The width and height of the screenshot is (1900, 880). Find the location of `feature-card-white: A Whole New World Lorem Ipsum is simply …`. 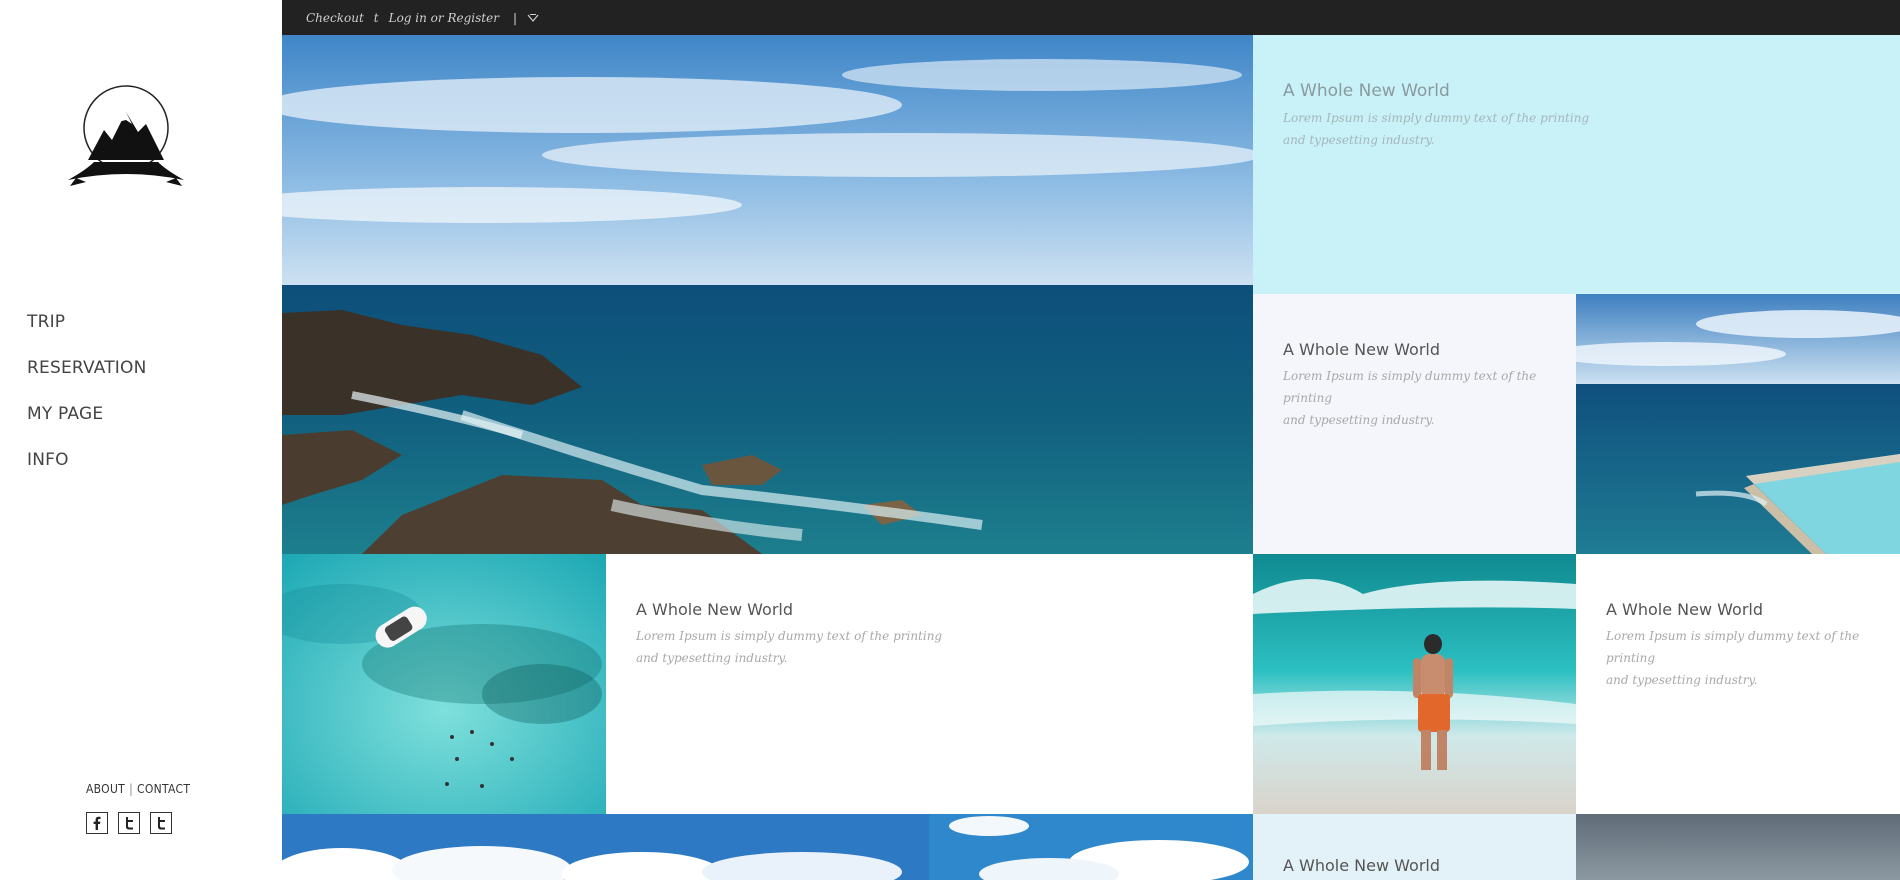

feature-card-white: A Whole New World Lorem Ipsum is simply … is located at coordinates (929, 684).